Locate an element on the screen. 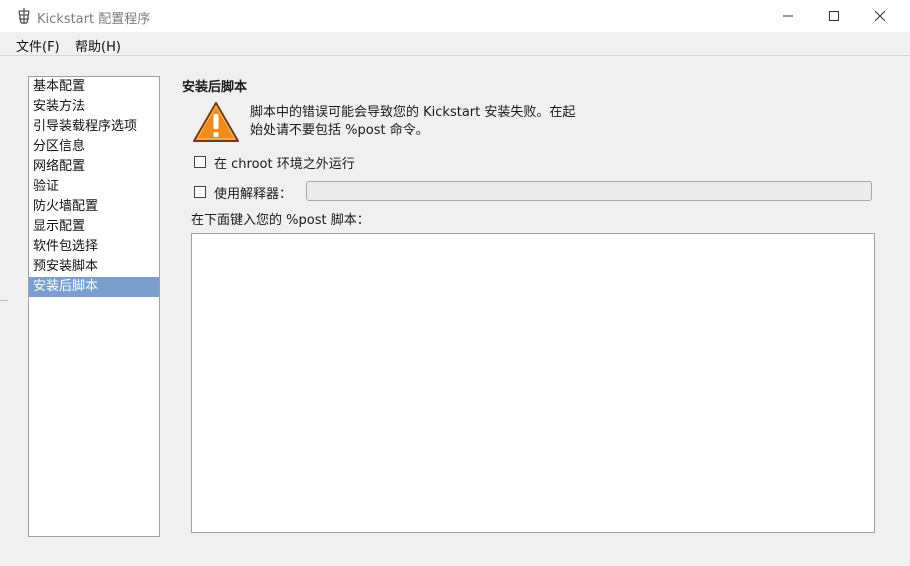  sidebar-item: 基本配置 is located at coordinates (94, 87).